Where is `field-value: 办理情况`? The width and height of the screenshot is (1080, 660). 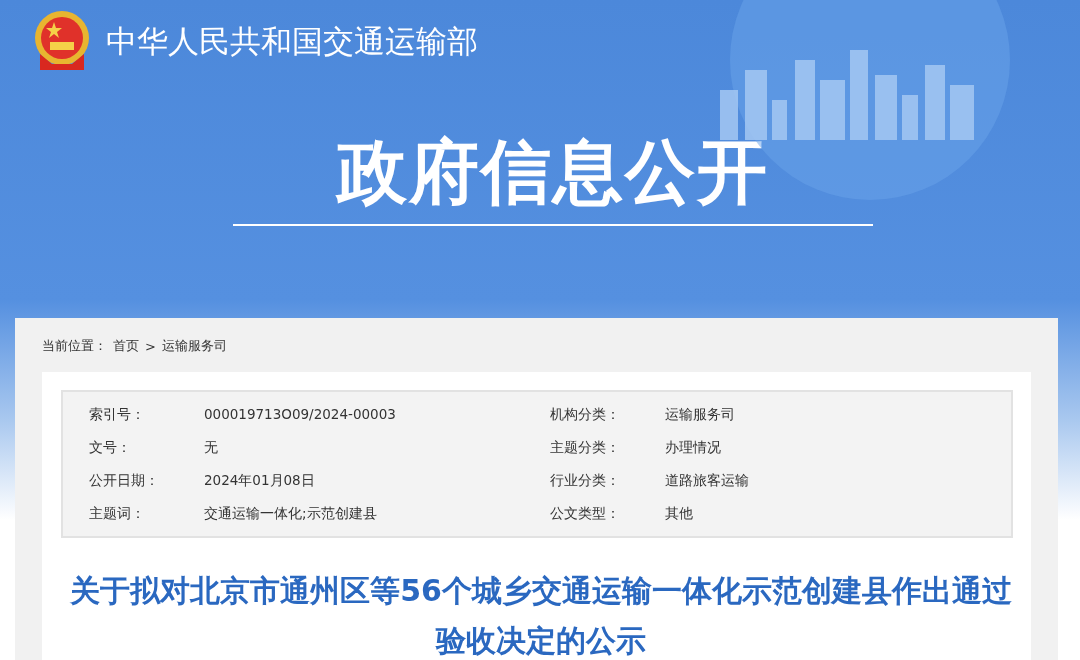 field-value: 办理情况 is located at coordinates (693, 447).